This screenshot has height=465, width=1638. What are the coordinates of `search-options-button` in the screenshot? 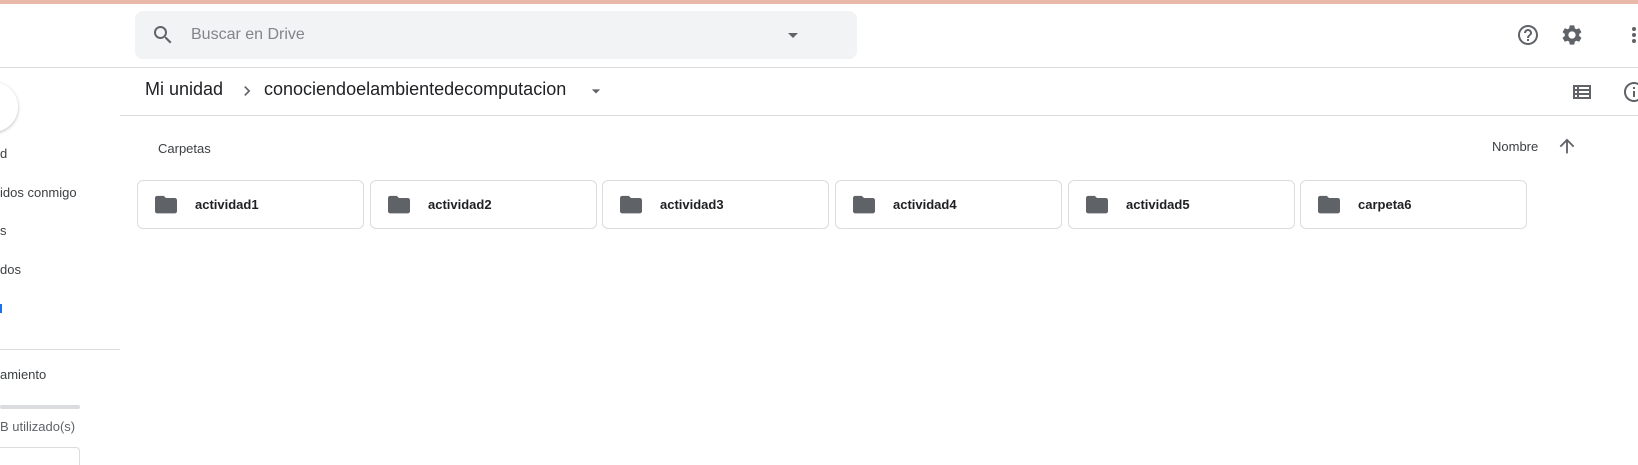 It's located at (793, 35).